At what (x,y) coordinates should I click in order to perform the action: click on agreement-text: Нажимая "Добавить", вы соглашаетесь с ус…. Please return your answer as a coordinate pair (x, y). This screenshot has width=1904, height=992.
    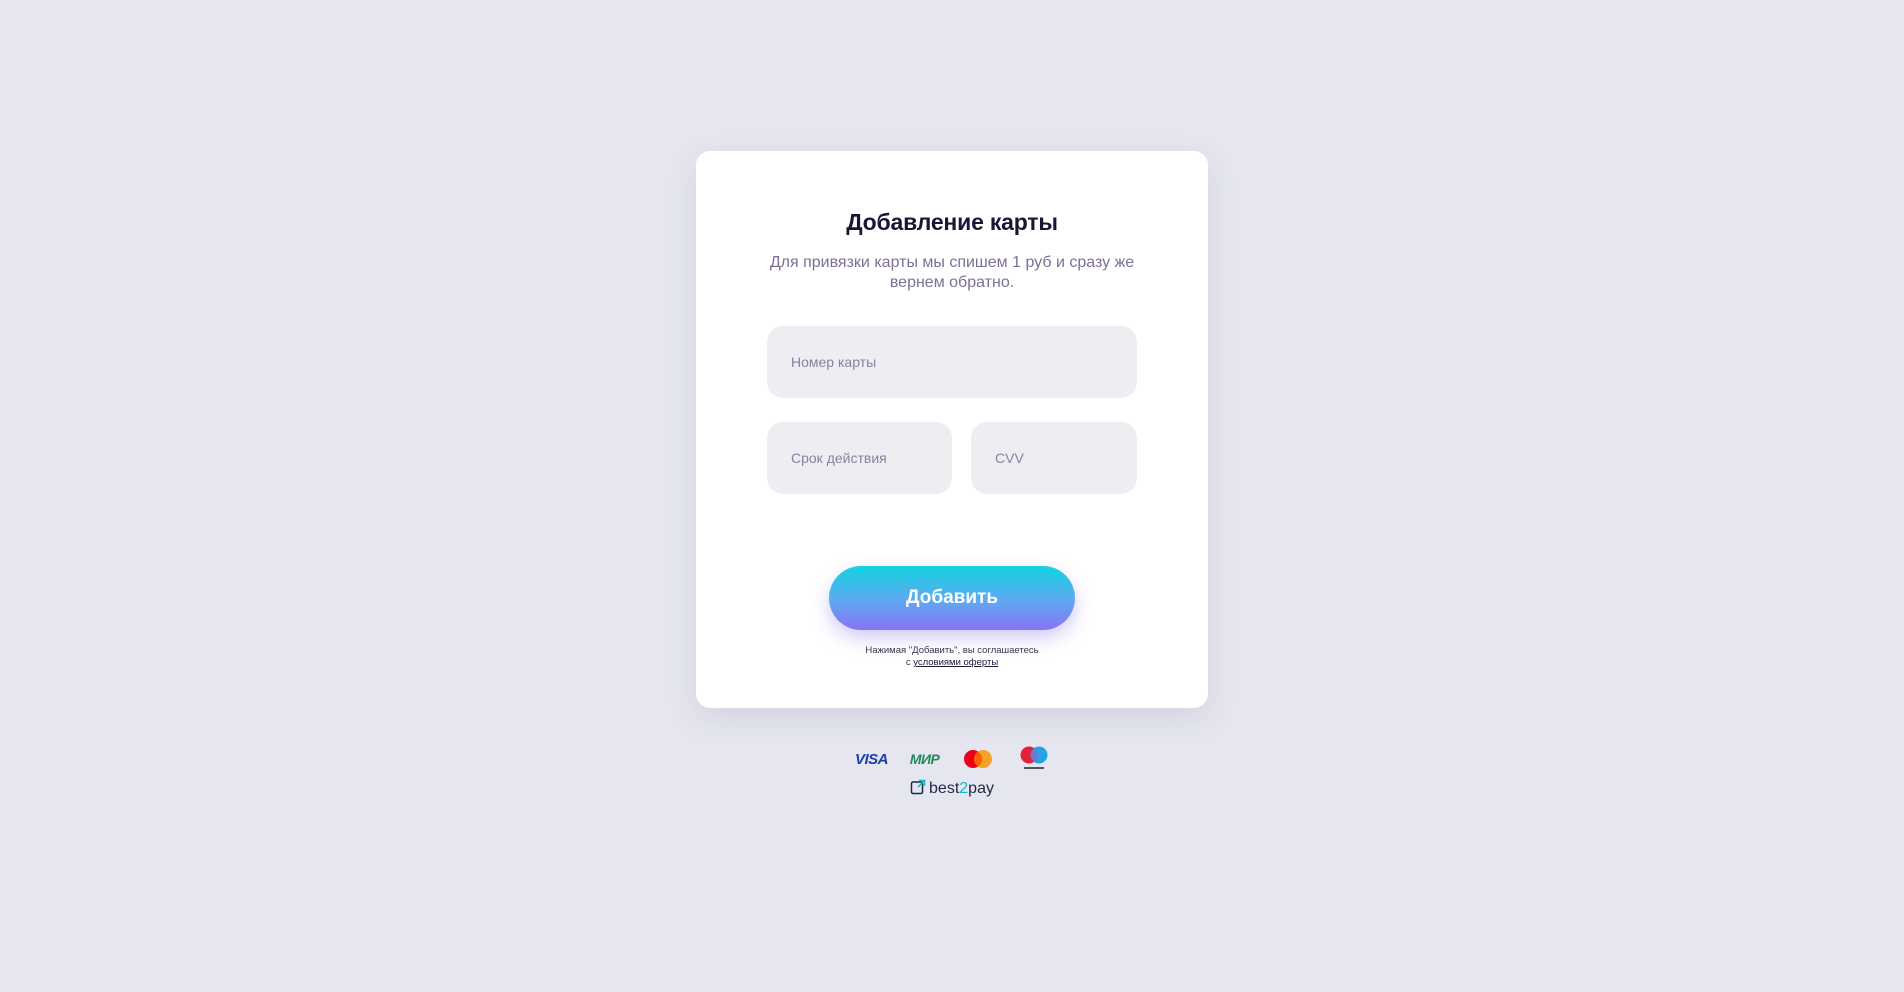
    Looking at the image, I should click on (952, 657).